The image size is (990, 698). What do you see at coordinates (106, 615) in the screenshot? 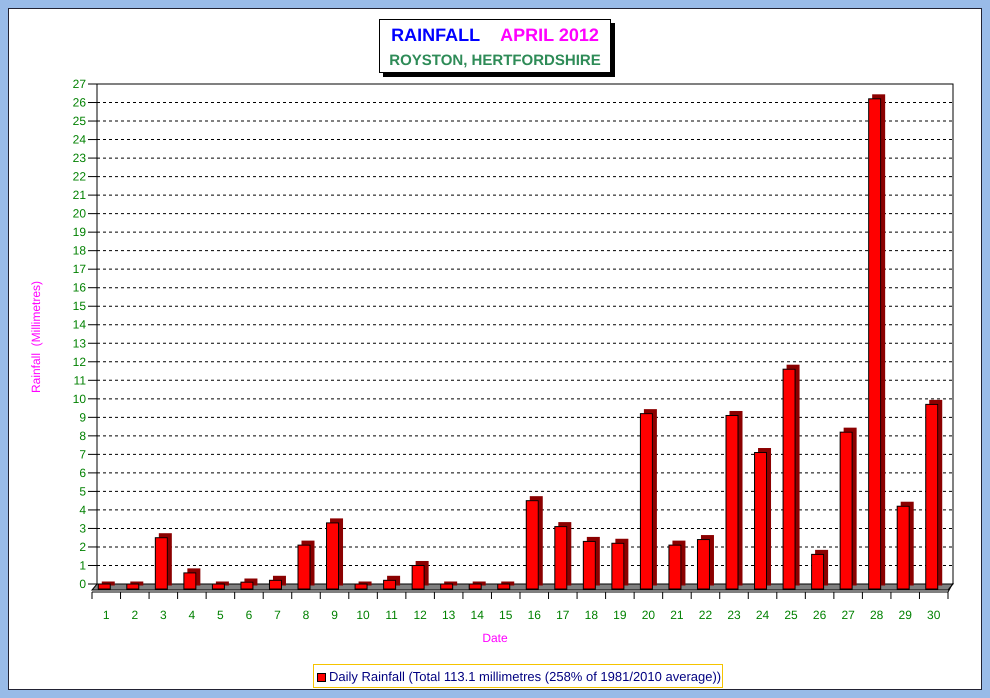
I see `x-tick-label: 1` at bounding box center [106, 615].